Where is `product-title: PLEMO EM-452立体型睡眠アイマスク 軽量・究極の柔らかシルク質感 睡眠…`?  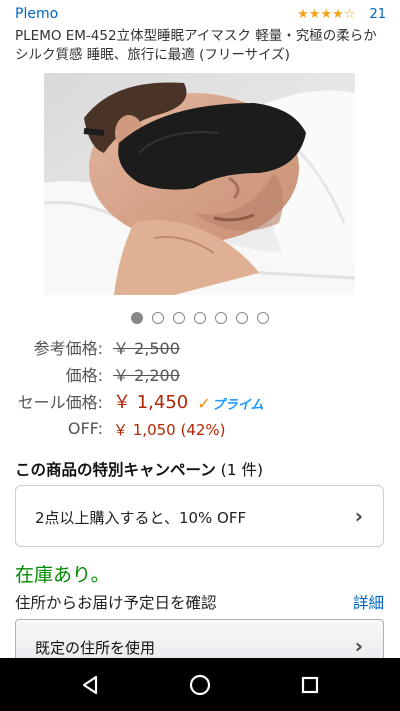 product-title: PLEMO EM-452立体型睡眠アイマスク 軽量・究極の柔らかシルク質感 睡眠… is located at coordinates (196, 45).